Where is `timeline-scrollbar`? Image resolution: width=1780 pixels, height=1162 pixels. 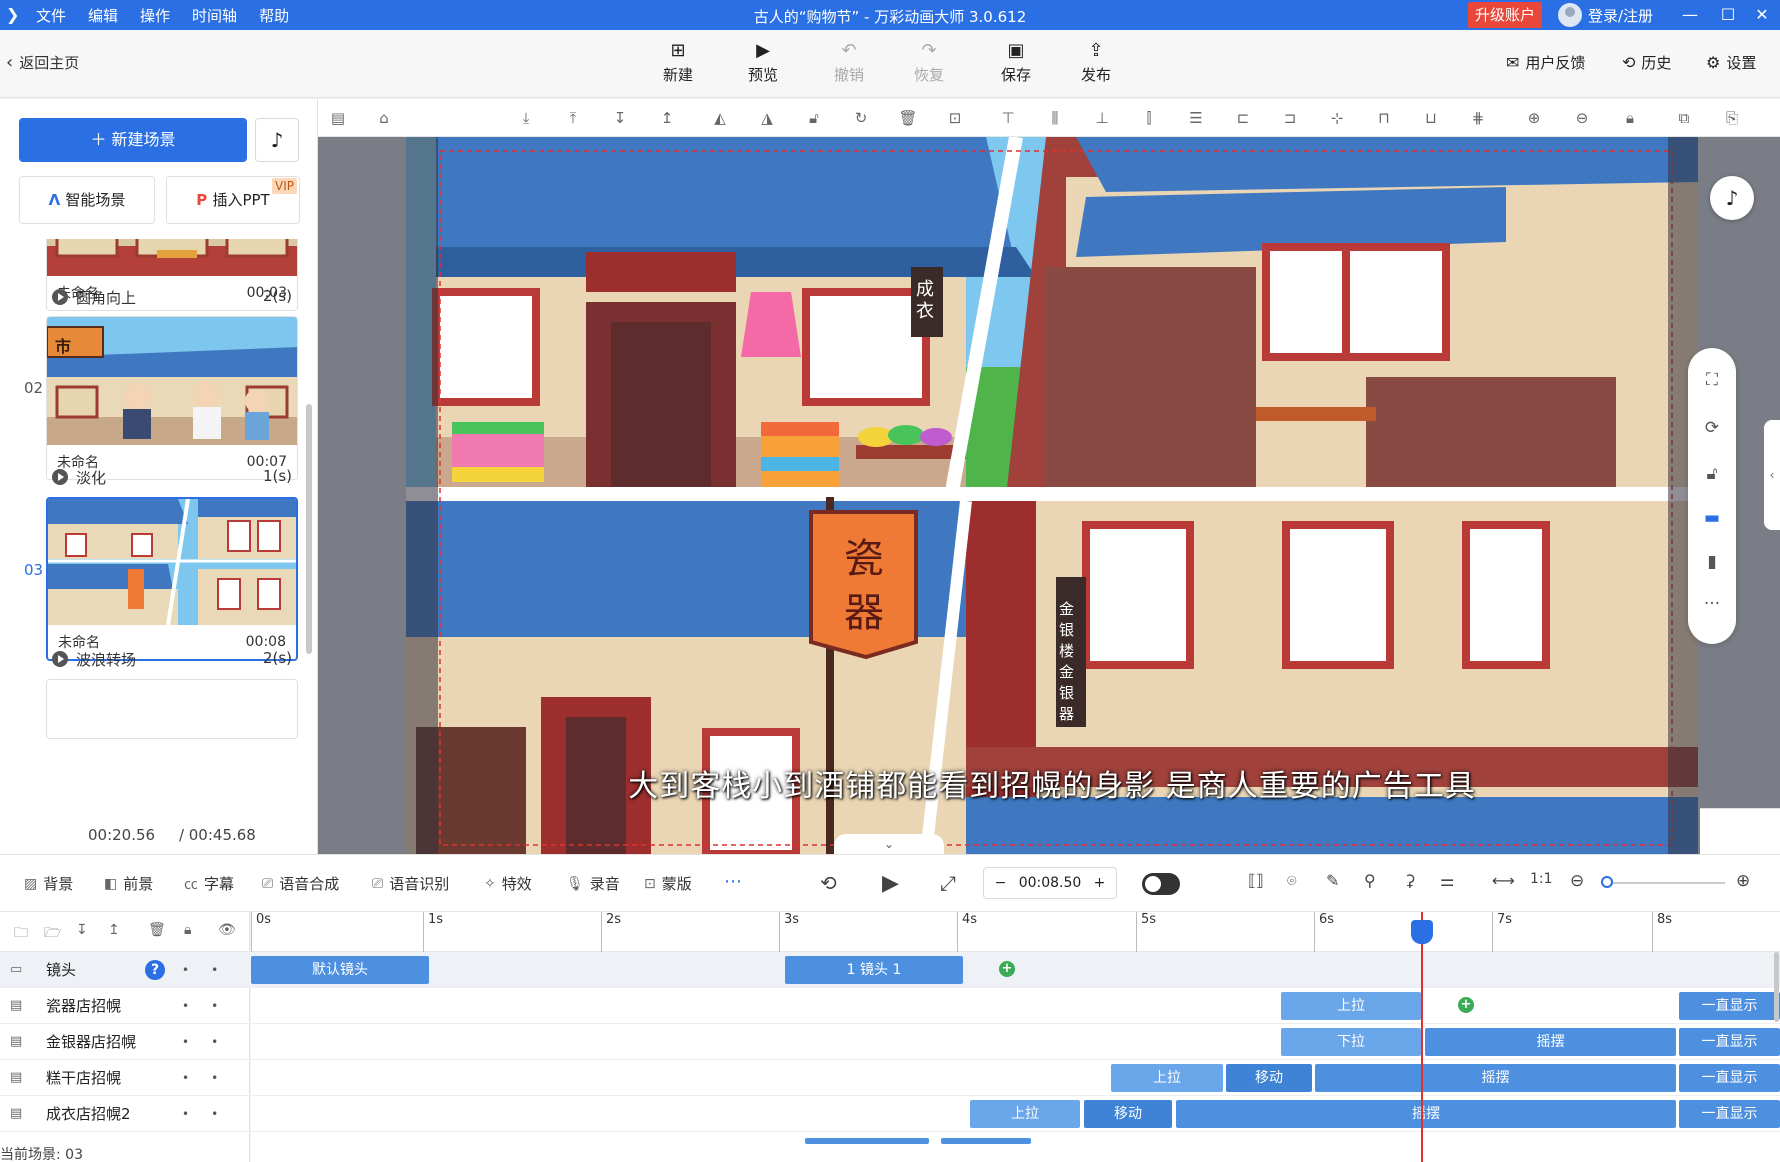
timeline-scrollbar is located at coordinates (1776, 987).